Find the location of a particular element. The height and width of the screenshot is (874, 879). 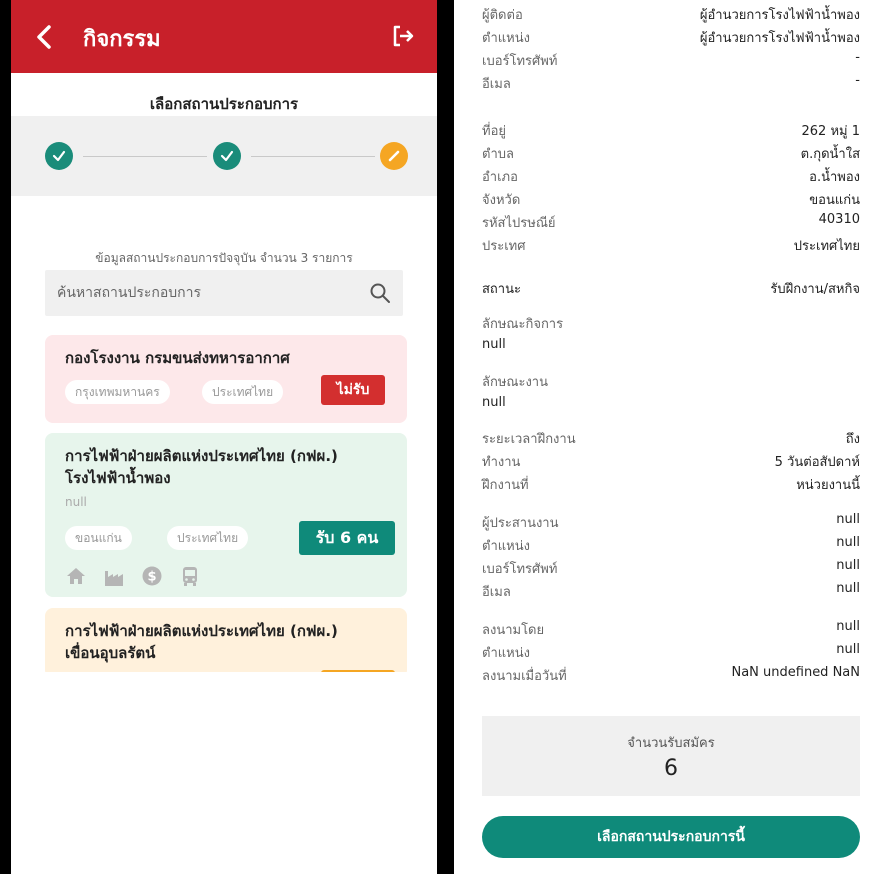

top-app-bar: กิจกรรม is located at coordinates (224, 36).